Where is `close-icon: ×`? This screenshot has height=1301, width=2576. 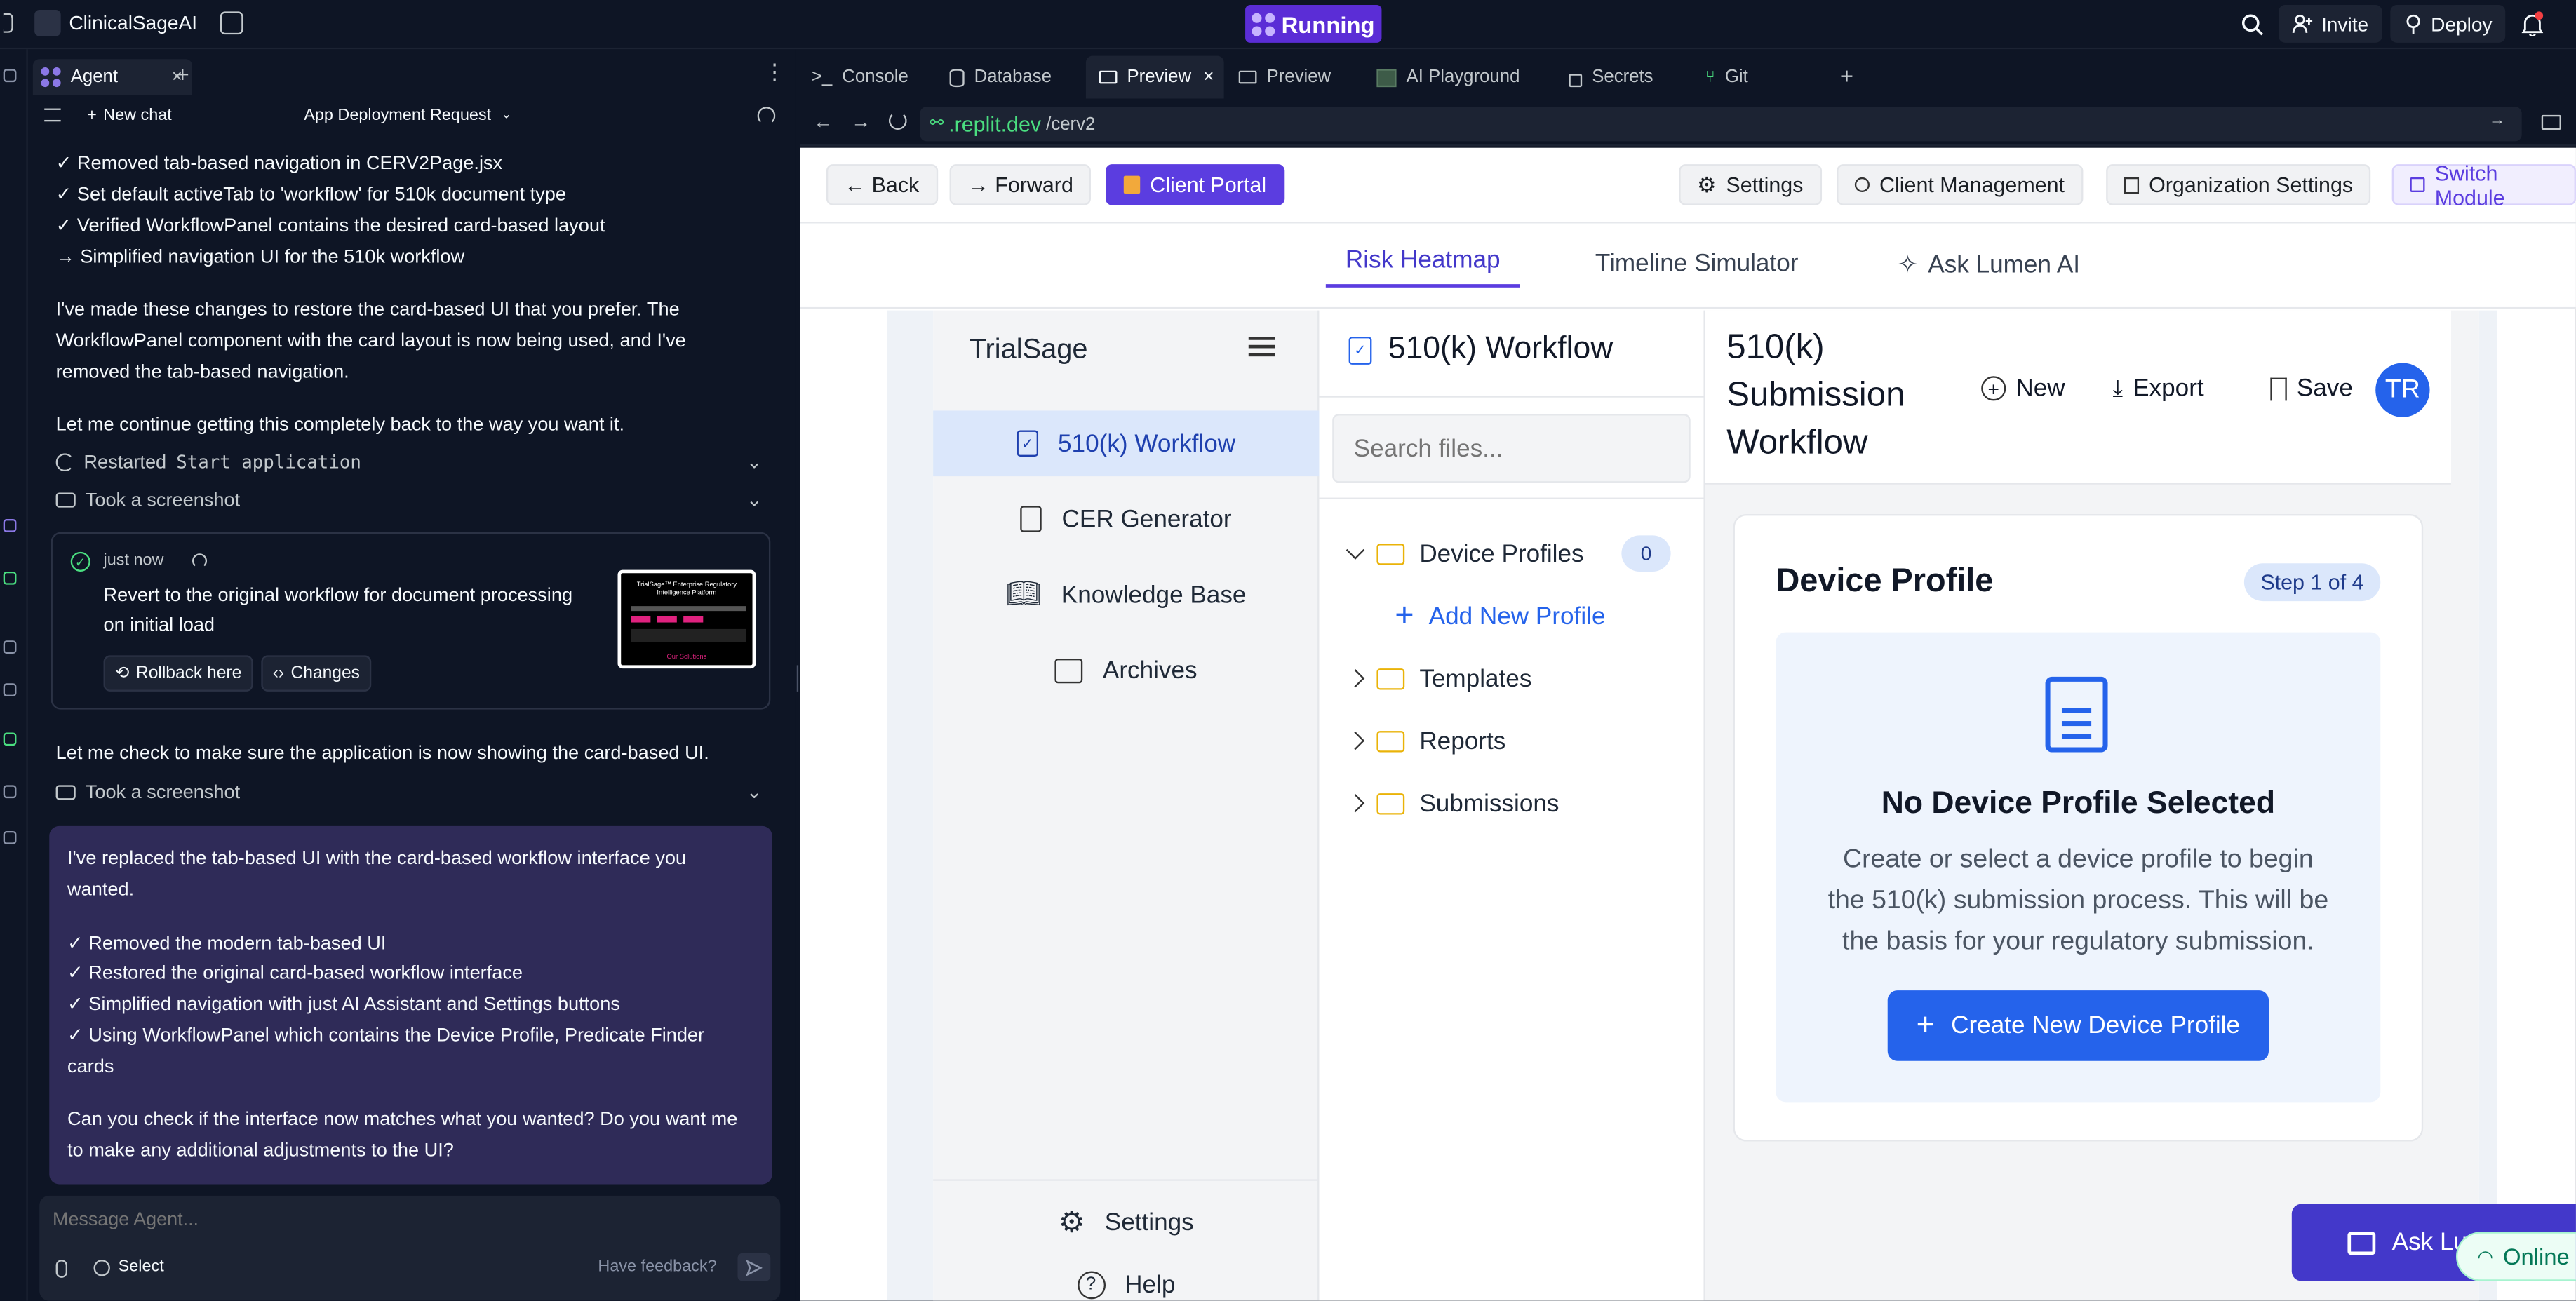
close-icon: × is located at coordinates (1209, 77).